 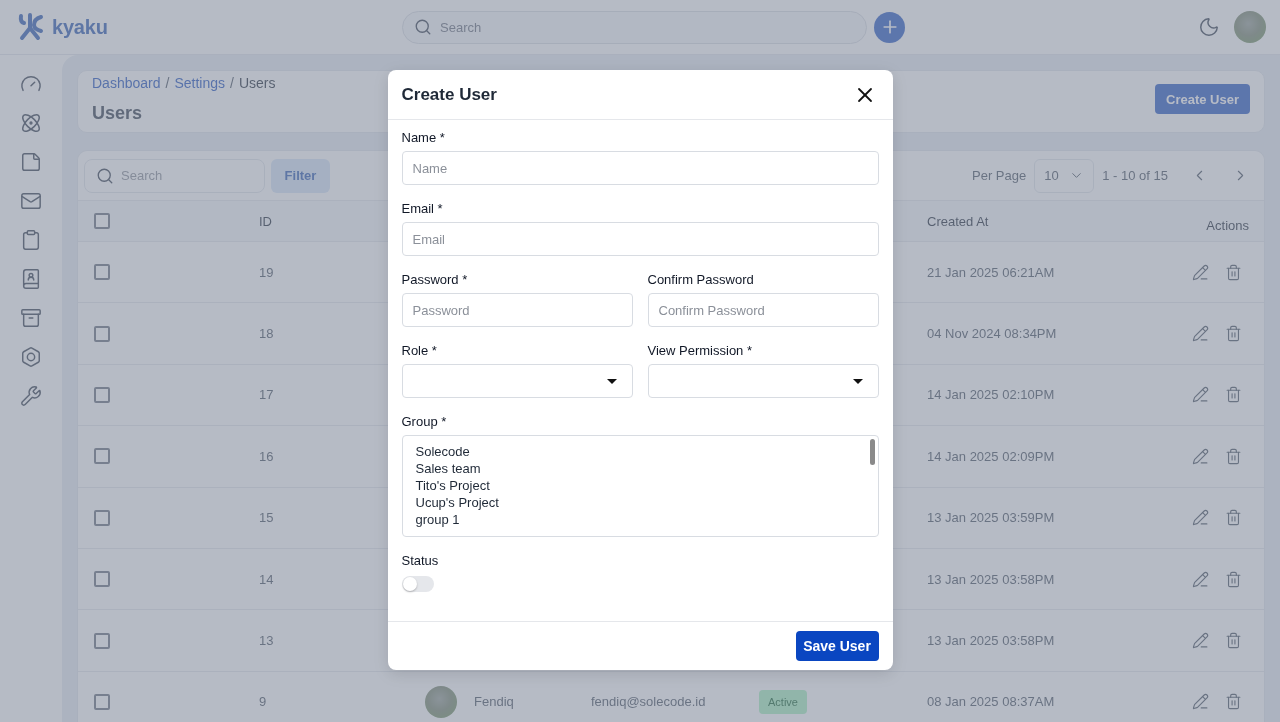 What do you see at coordinates (958, 221) in the screenshot?
I see `column-header: Created At` at bounding box center [958, 221].